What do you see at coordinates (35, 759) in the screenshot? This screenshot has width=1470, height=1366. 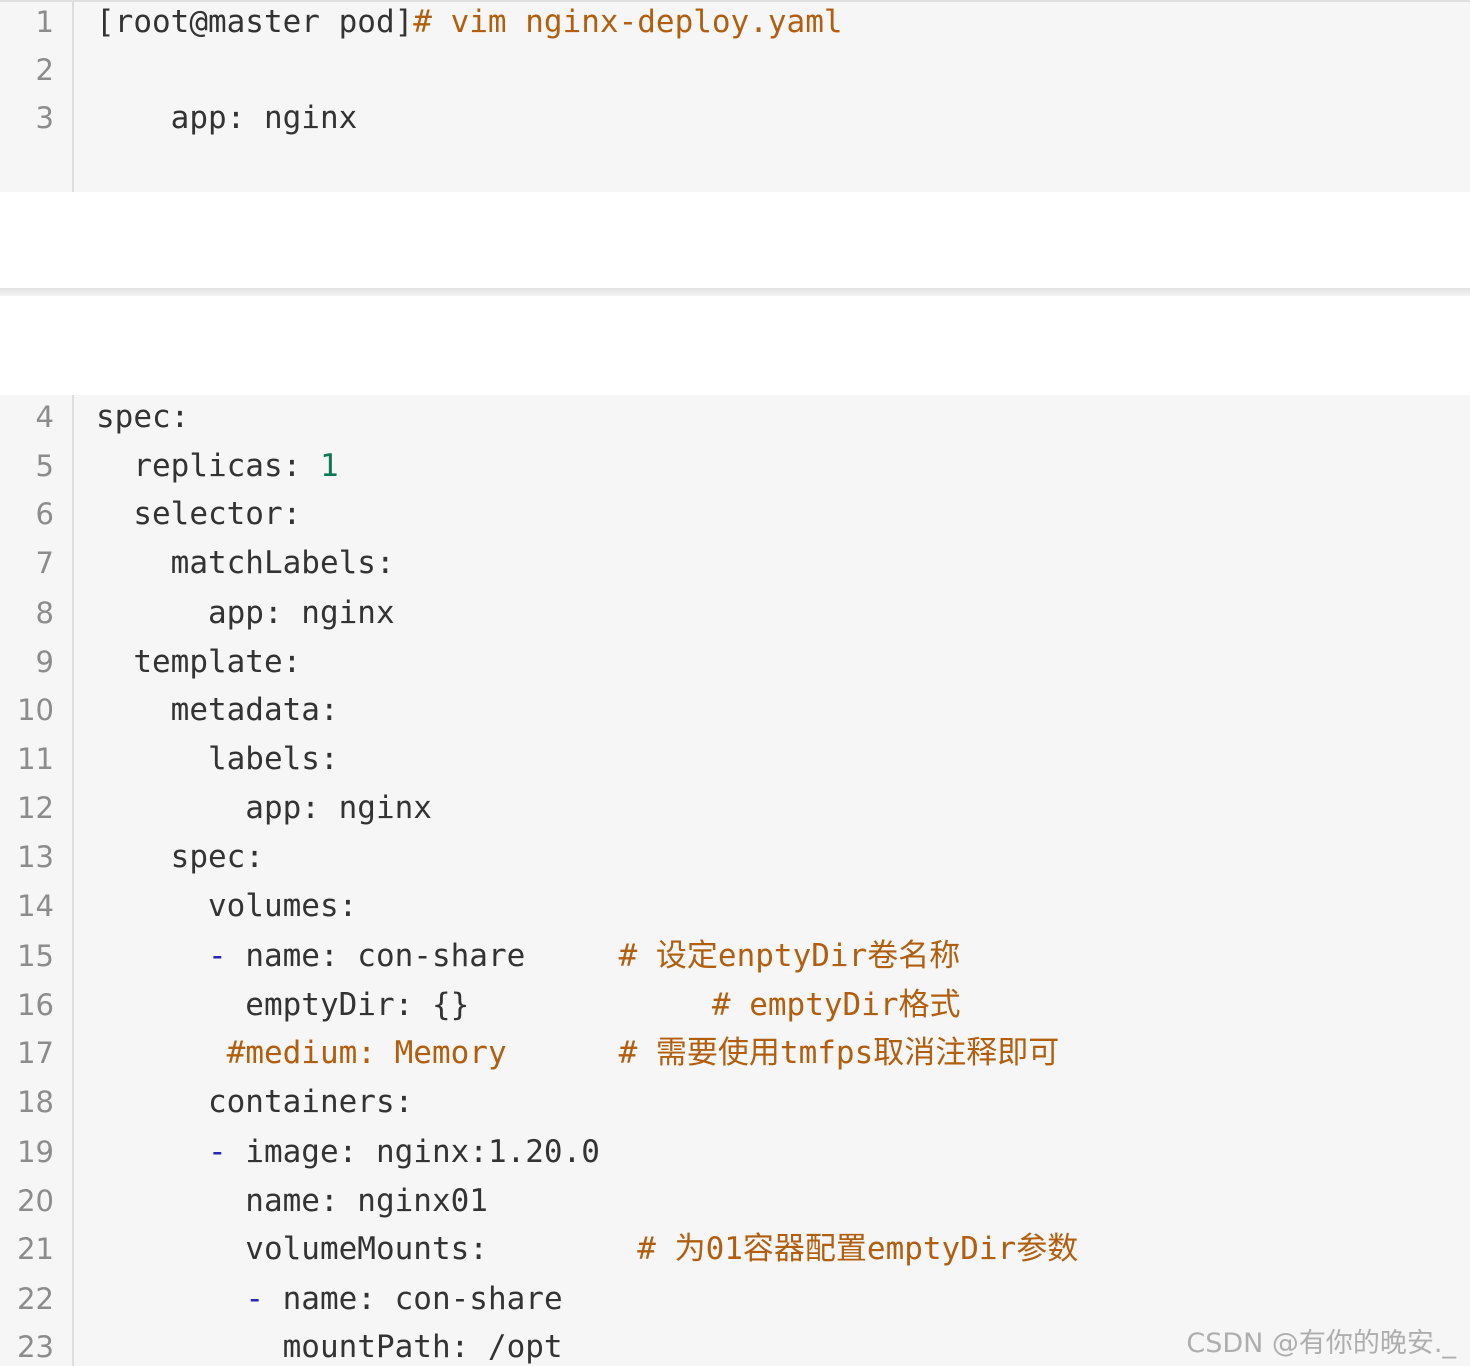 I see `line-number: 11` at bounding box center [35, 759].